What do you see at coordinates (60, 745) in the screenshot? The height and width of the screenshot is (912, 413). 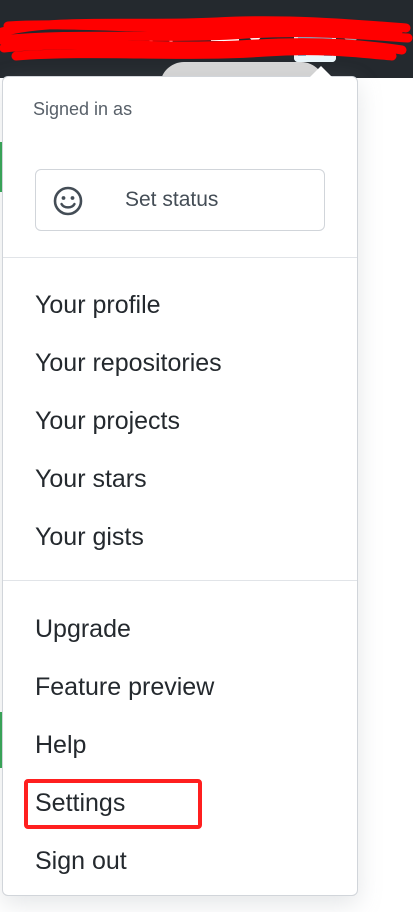 I see `menu-item-help: Help` at bounding box center [60, 745].